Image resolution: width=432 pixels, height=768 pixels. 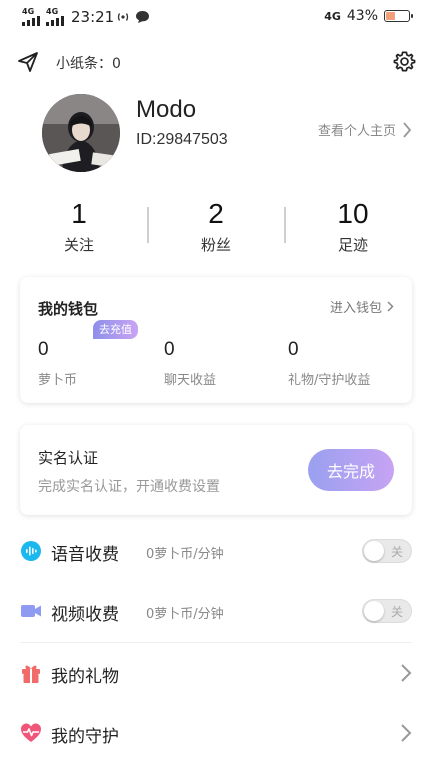 I want to click on status-time: 23:21, so click(x=93, y=17).